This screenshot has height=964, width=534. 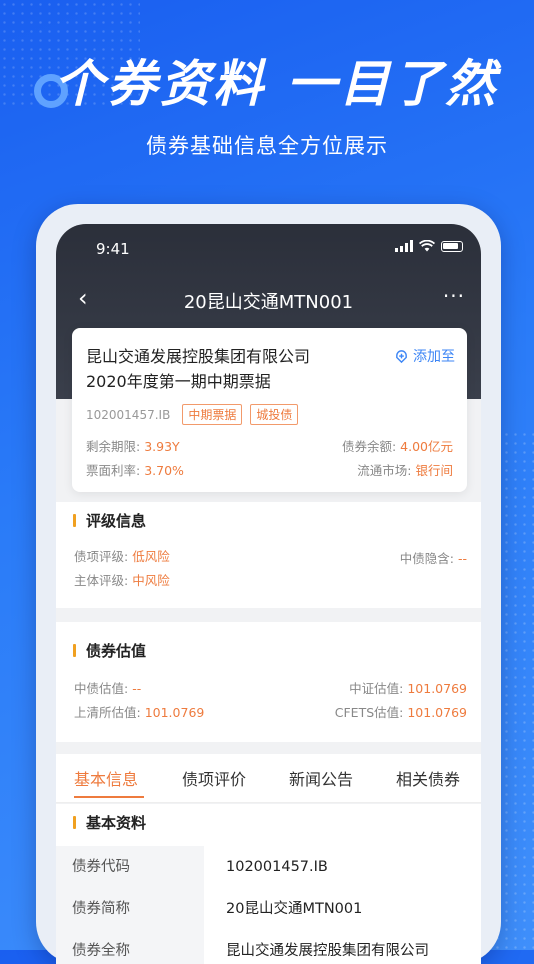 I want to click on table-row: 债券简称 20昆山交通MTN001, so click(x=268, y=909).